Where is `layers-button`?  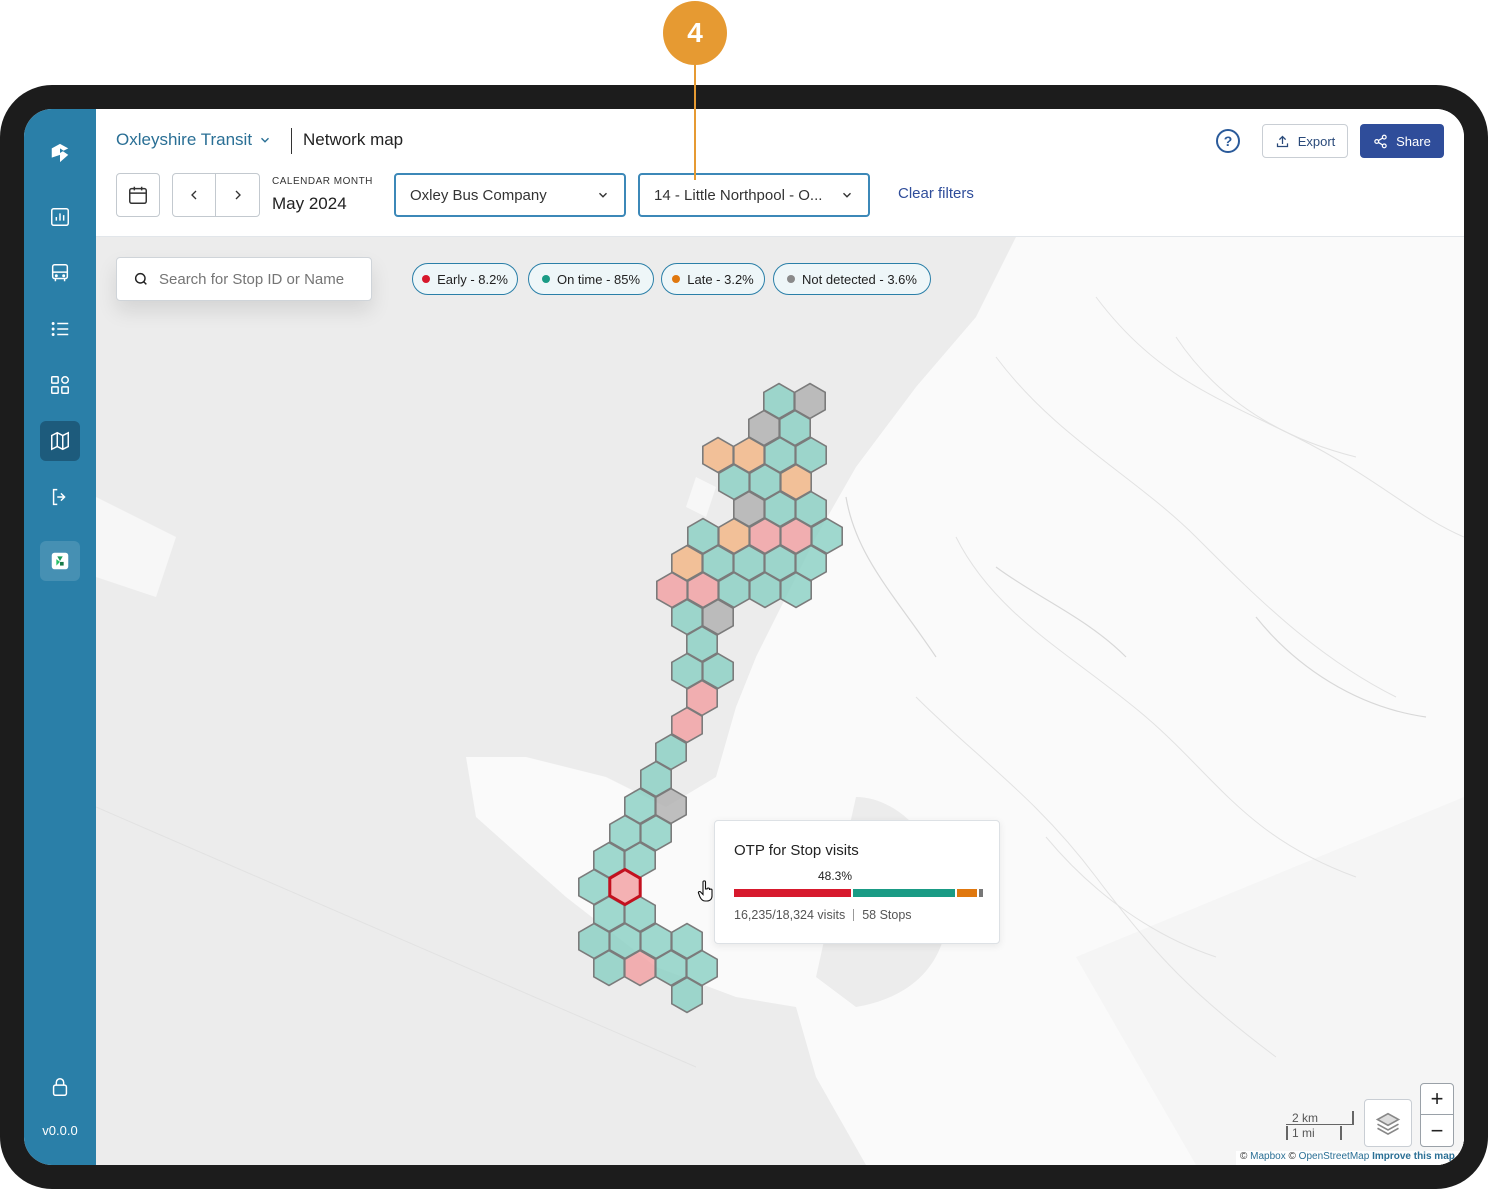 layers-button is located at coordinates (1388, 1123).